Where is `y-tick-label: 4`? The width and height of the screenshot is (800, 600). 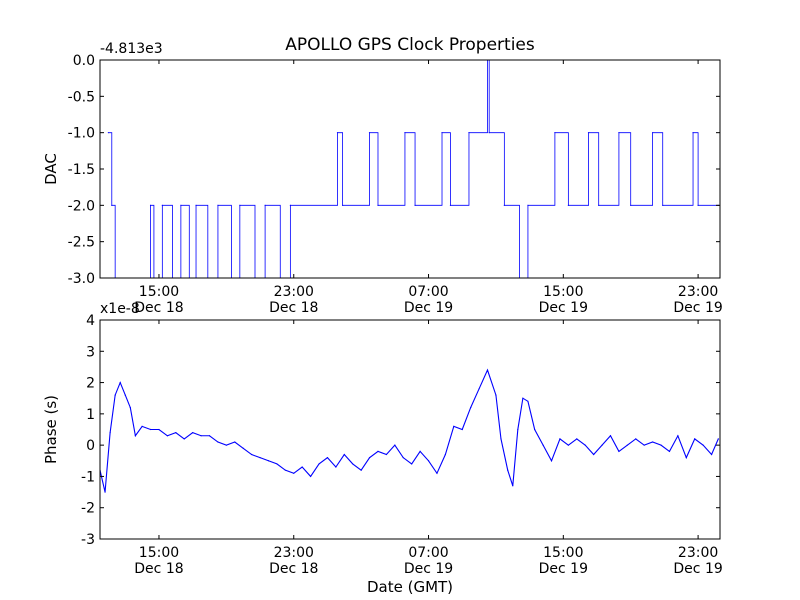
y-tick-label: 4 is located at coordinates (90, 321).